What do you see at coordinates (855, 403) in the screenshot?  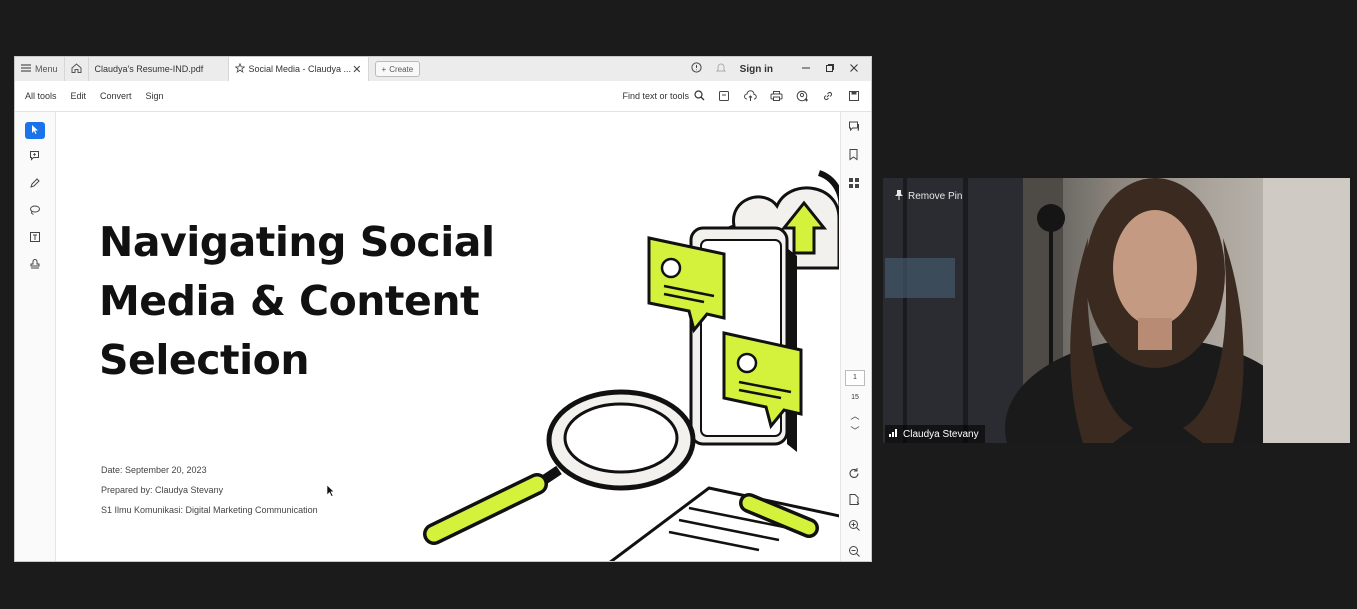 I see `page-navigator: 1 15 ︿ ﹀` at bounding box center [855, 403].